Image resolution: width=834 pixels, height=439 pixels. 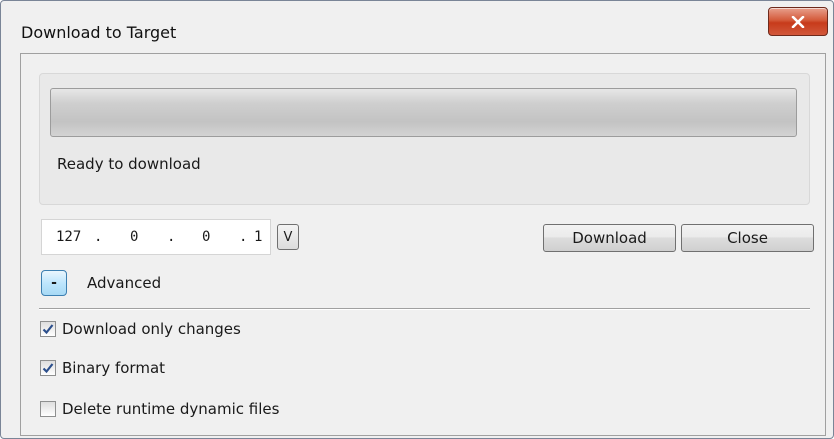 What do you see at coordinates (99, 32) in the screenshot?
I see `window-title: Download to Target` at bounding box center [99, 32].